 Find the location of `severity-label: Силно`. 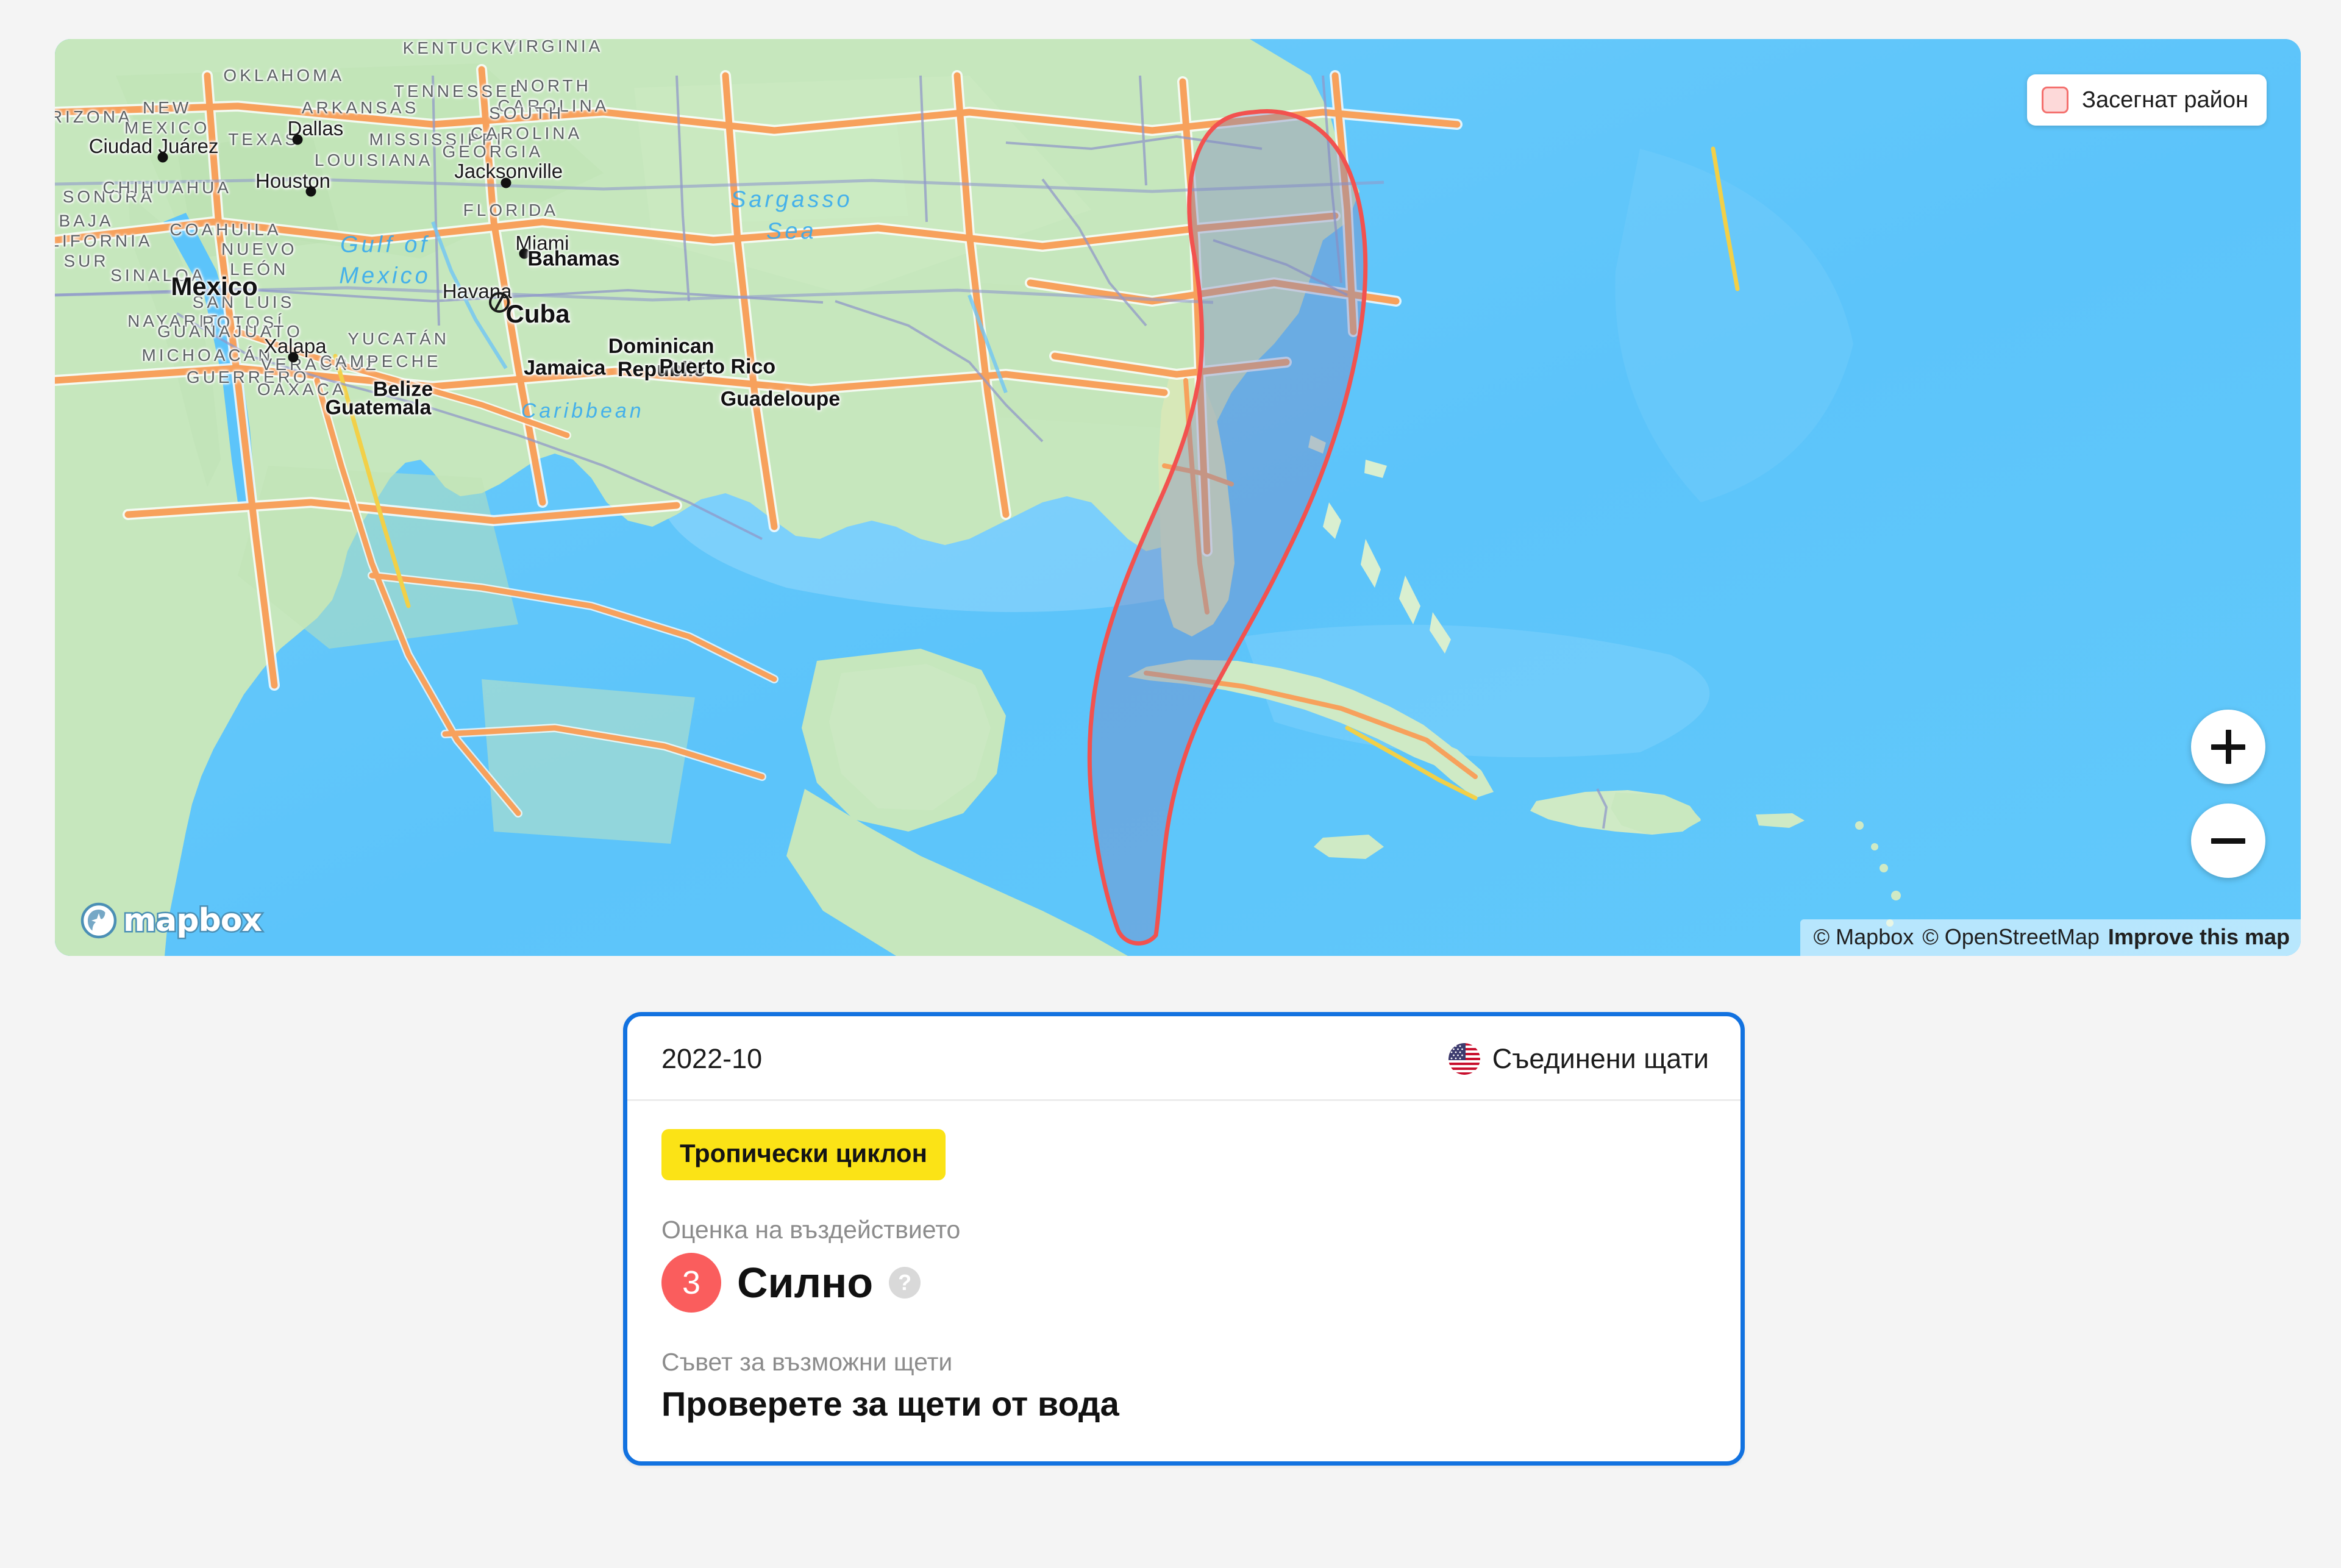

severity-label: Силно is located at coordinates (805, 1282).